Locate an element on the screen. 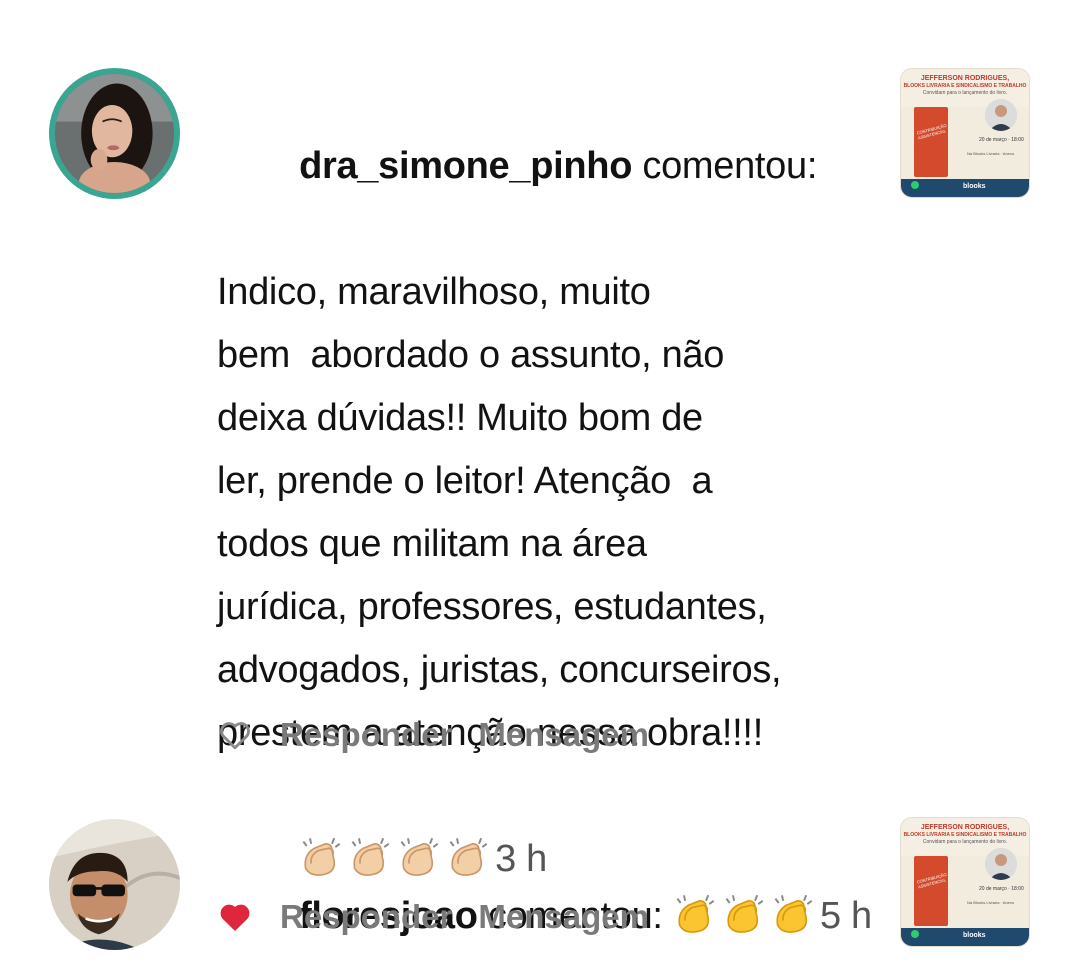 The width and height of the screenshot is (1080, 978). comment-line: deixa dúvidas!! Muito bom de is located at coordinates (460, 418).